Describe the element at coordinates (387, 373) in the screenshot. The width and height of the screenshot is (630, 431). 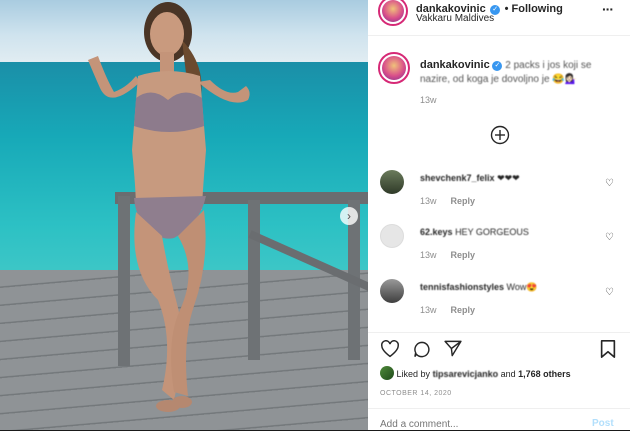
I see `liker-avatar` at that location.